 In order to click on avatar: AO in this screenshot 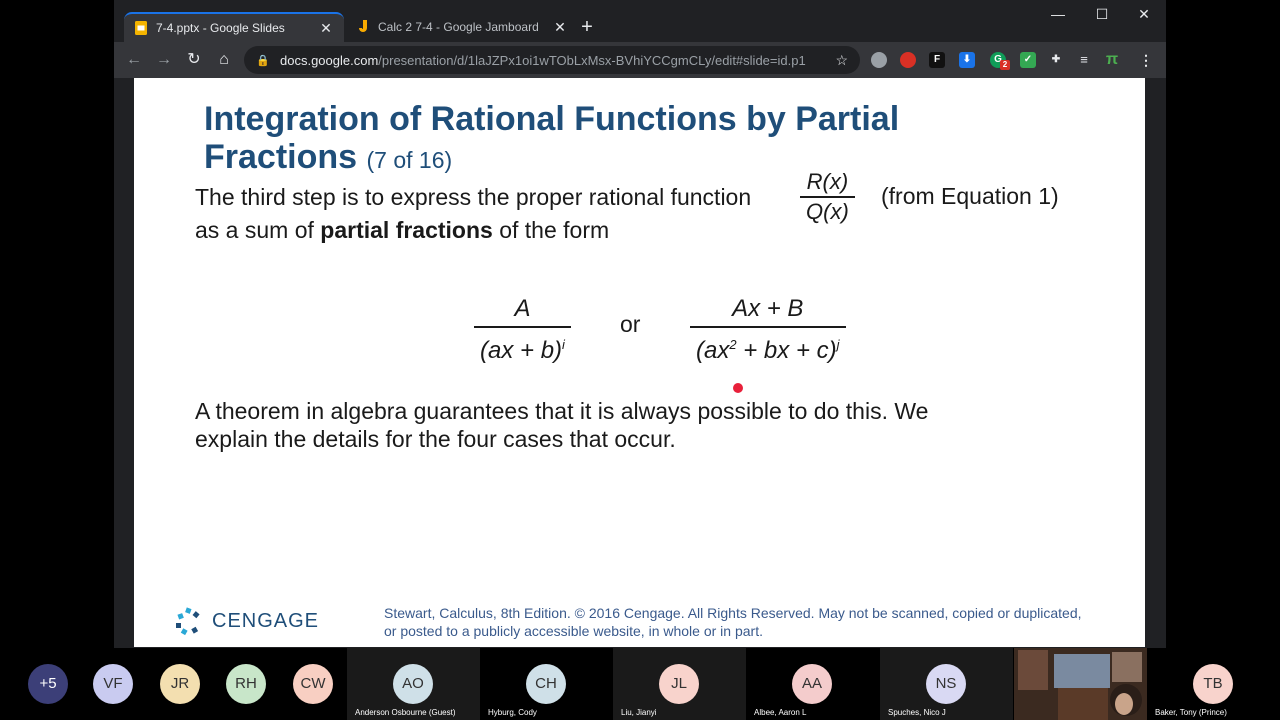, I will do `click(413, 684)`.